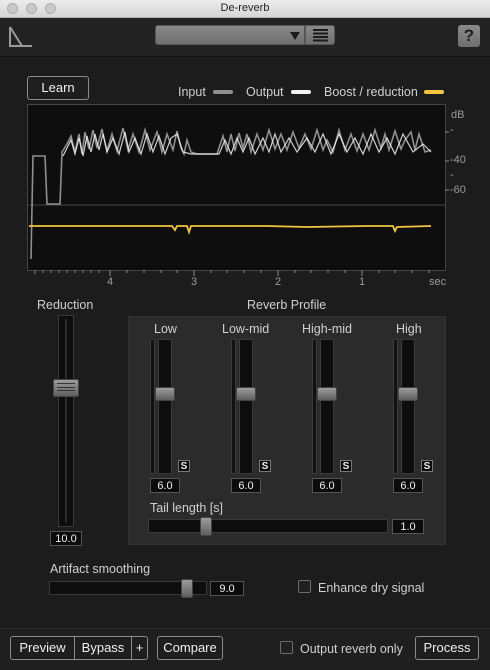  What do you see at coordinates (295, 36) in the screenshot?
I see `chevron-down-icon` at bounding box center [295, 36].